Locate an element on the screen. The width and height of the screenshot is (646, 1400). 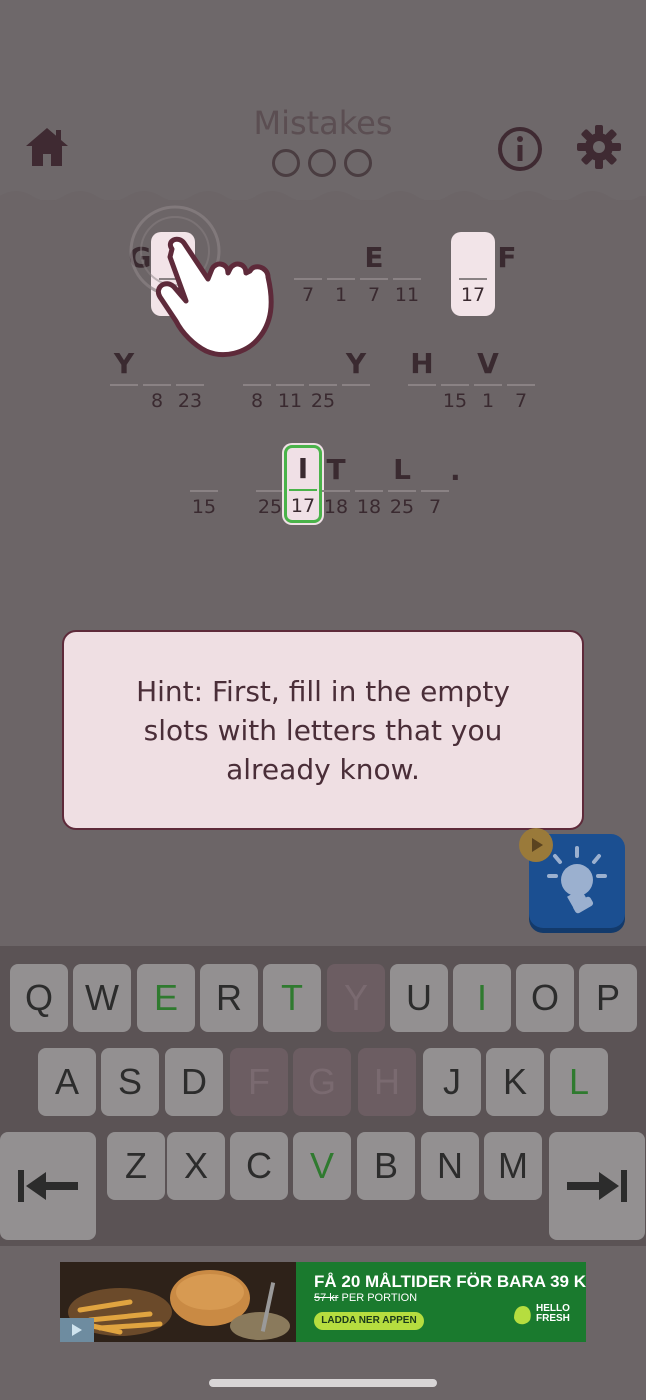
ad-logo-line2: FRESH is located at coordinates (553, 1318).